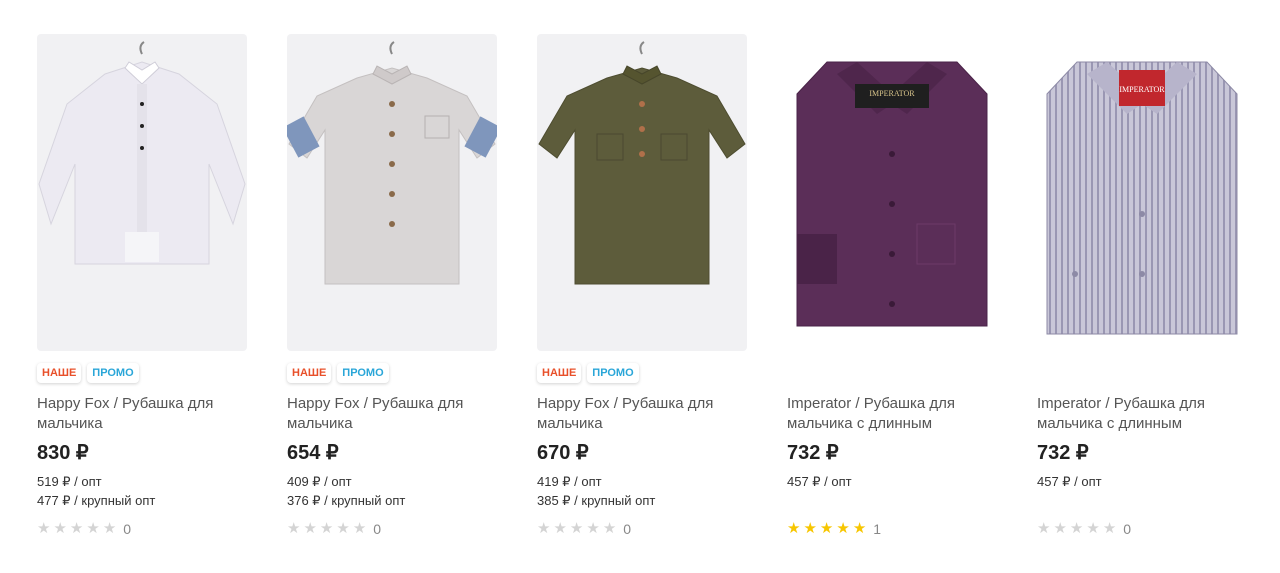 This screenshot has height=573, width=1280. I want to click on price-opt-block: 519 ₽ / опт 477 ₽ / крупный опт, so click(142, 491).